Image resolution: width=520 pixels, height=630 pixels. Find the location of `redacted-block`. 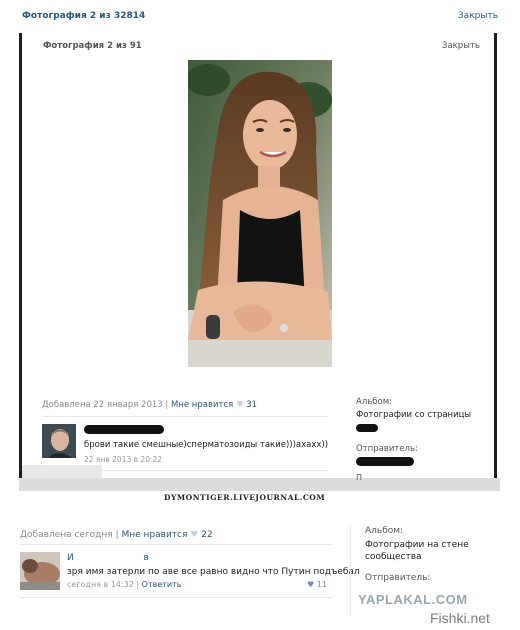

redacted-block is located at coordinates (367, 428).